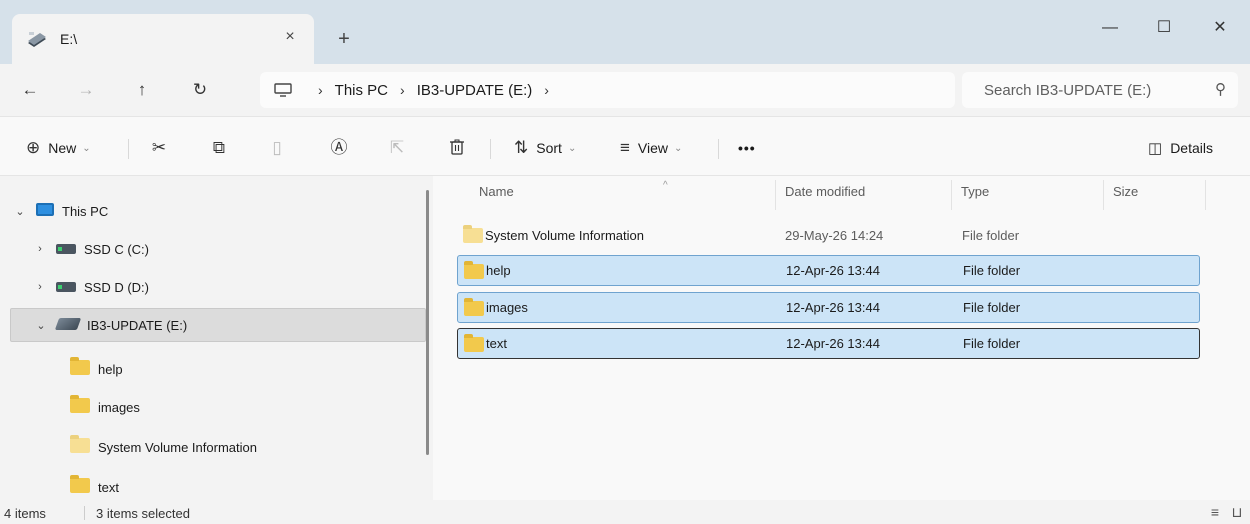 This screenshot has height=524, width=1250. Describe the element at coordinates (277, 148) in the screenshot. I see `paste-icon: ▯` at that location.